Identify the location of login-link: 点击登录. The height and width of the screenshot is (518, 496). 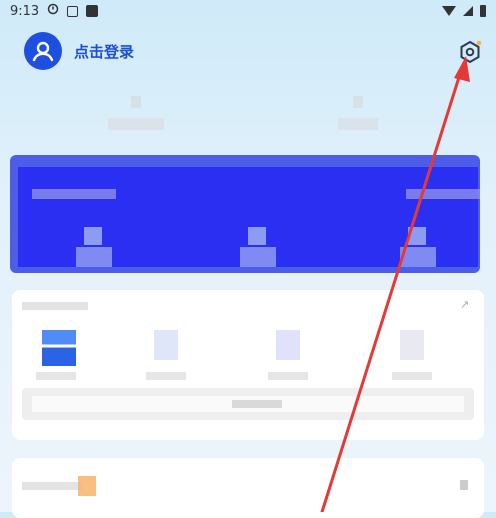
(104, 51).